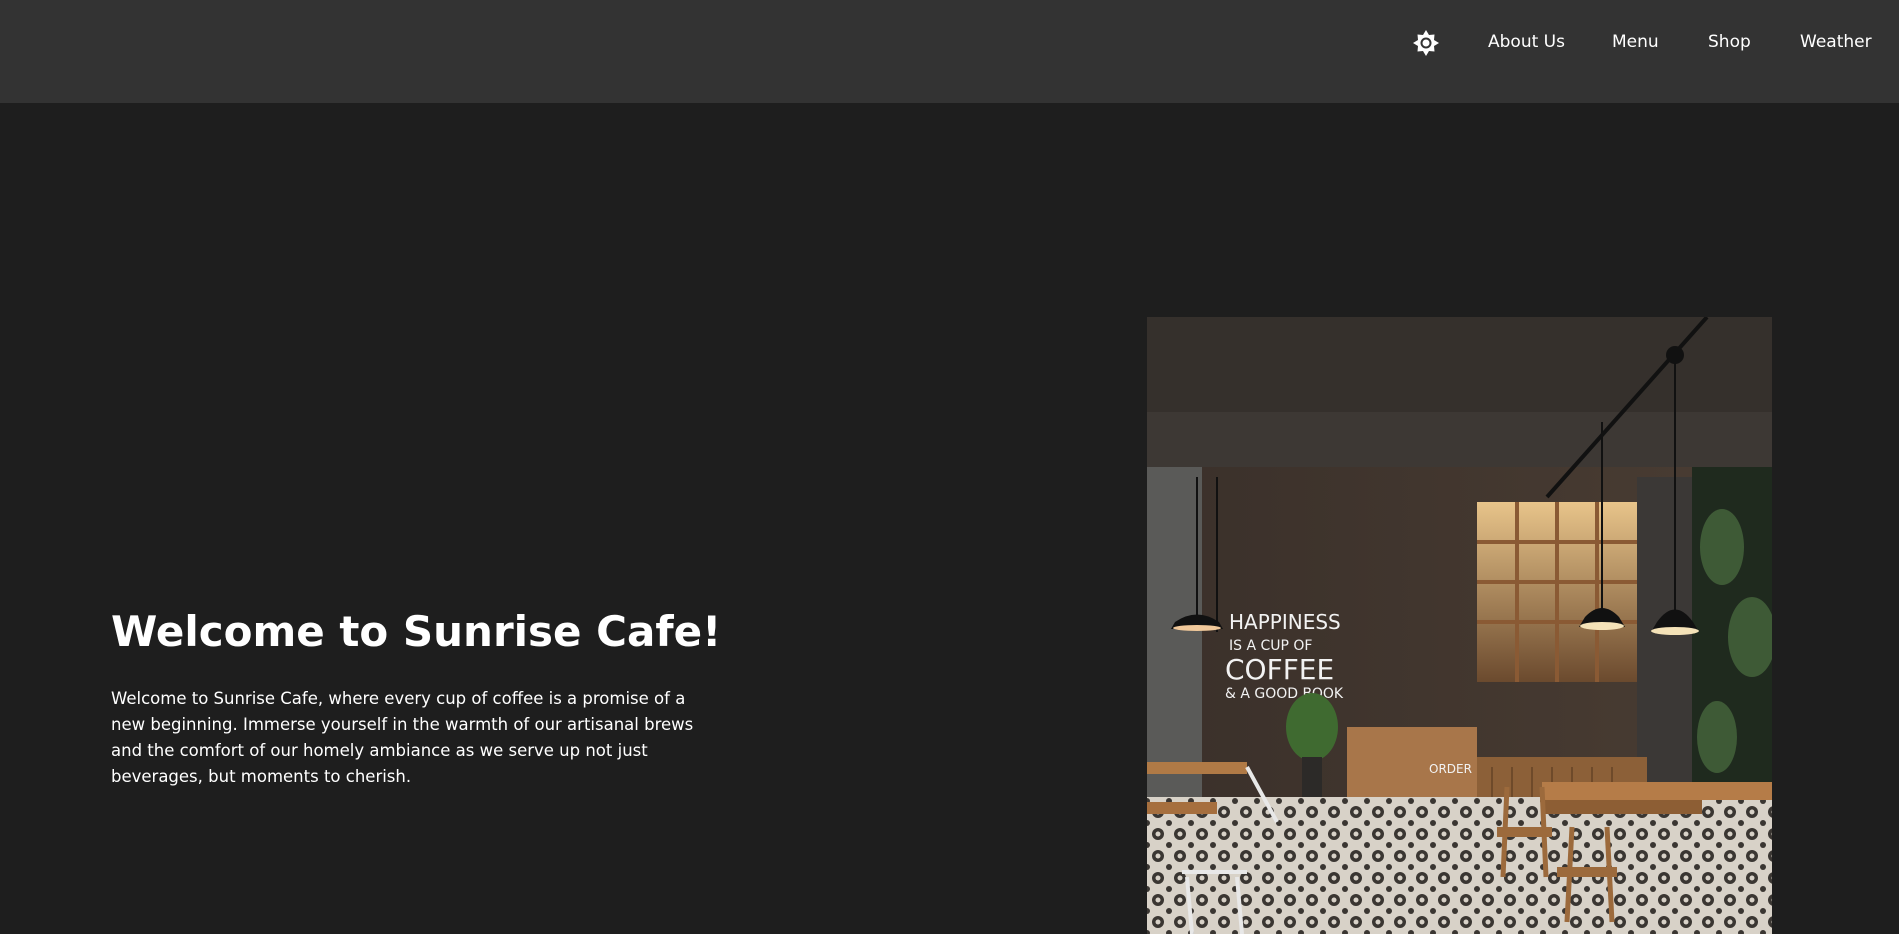 This screenshot has width=1899, height=934. Describe the element at coordinates (1426, 43) in the screenshot. I see `sun-icon` at that location.